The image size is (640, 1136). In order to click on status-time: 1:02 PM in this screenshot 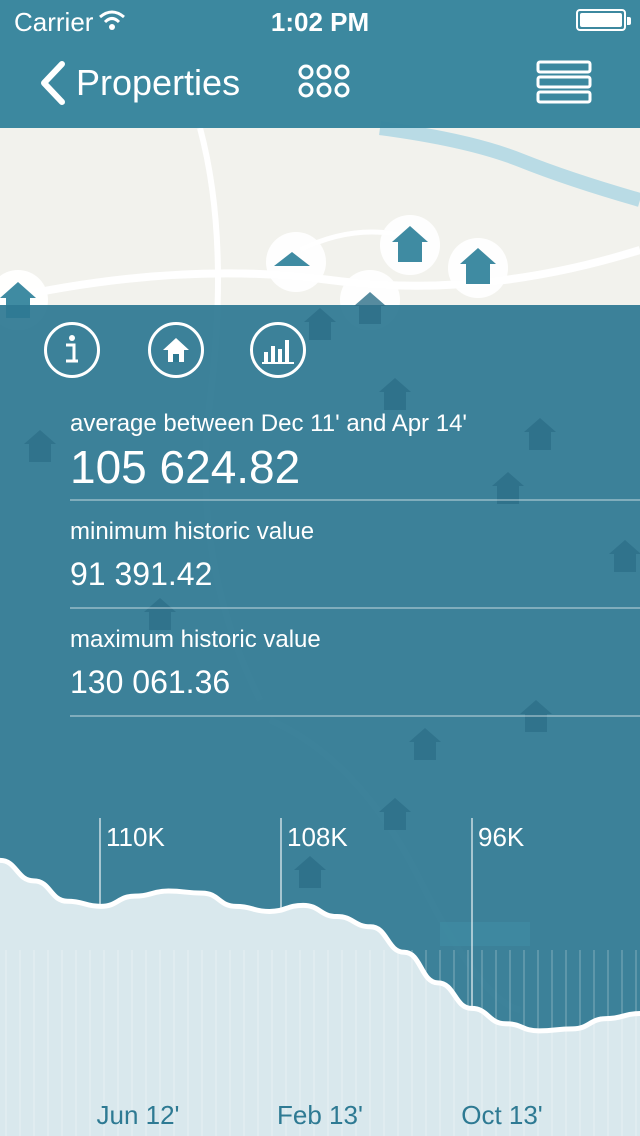, I will do `click(320, 22)`.